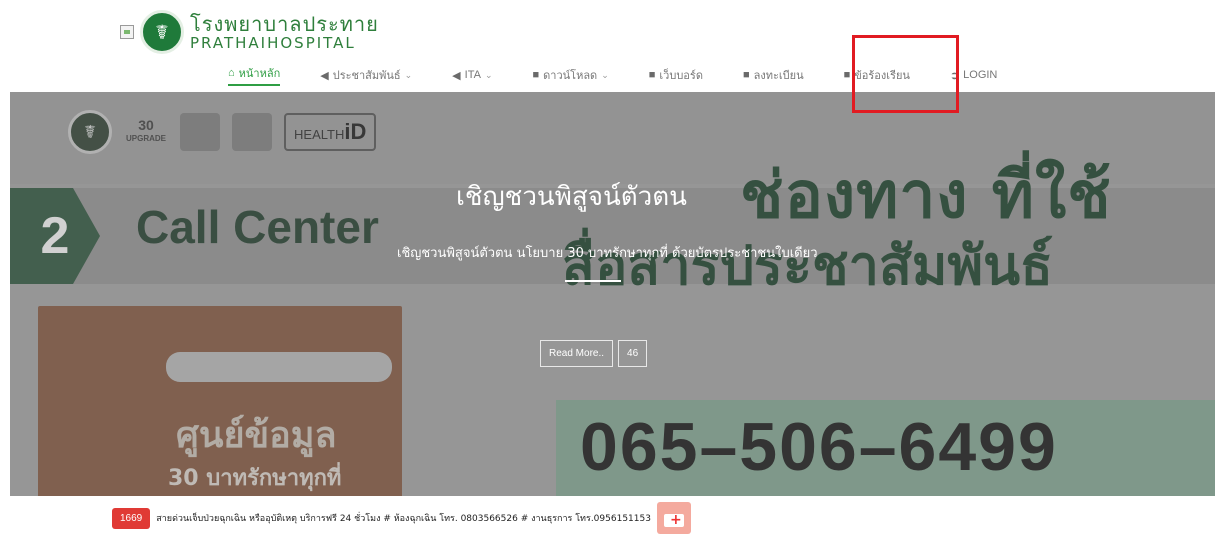 Image resolution: width=1225 pixels, height=534 pixels. I want to click on home-icon: ⌂, so click(231, 73).